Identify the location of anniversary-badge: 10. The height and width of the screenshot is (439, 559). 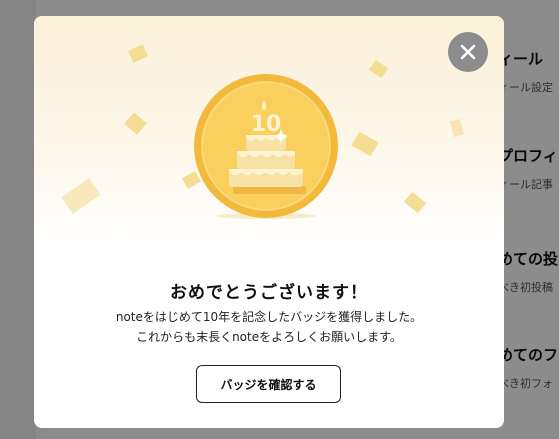
(266, 146).